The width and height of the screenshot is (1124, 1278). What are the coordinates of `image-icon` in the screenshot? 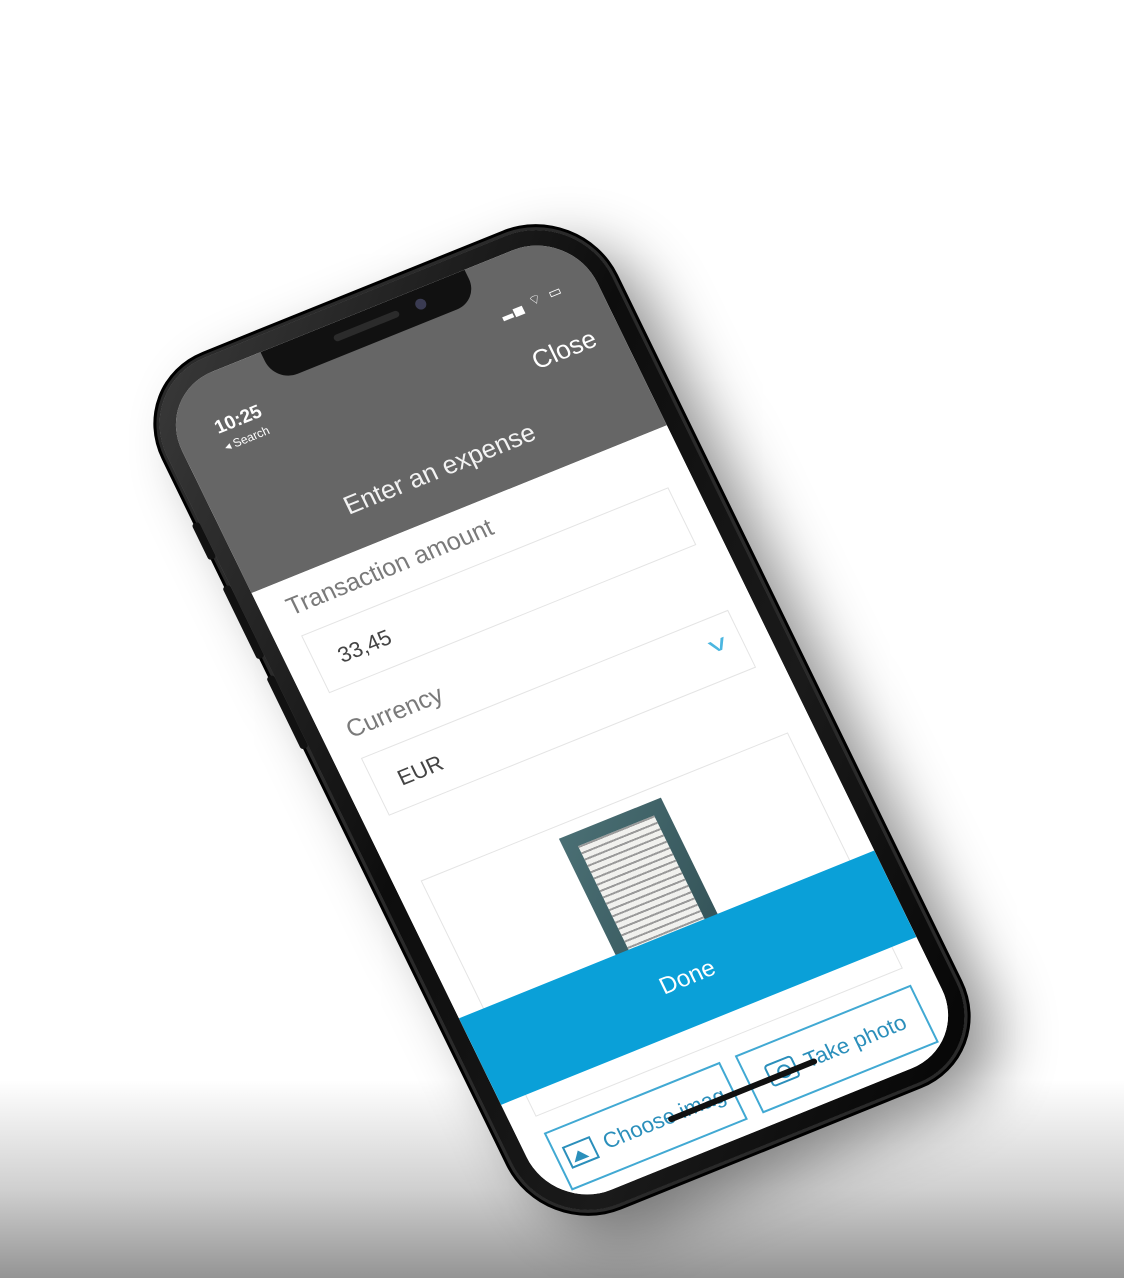 It's located at (581, 1152).